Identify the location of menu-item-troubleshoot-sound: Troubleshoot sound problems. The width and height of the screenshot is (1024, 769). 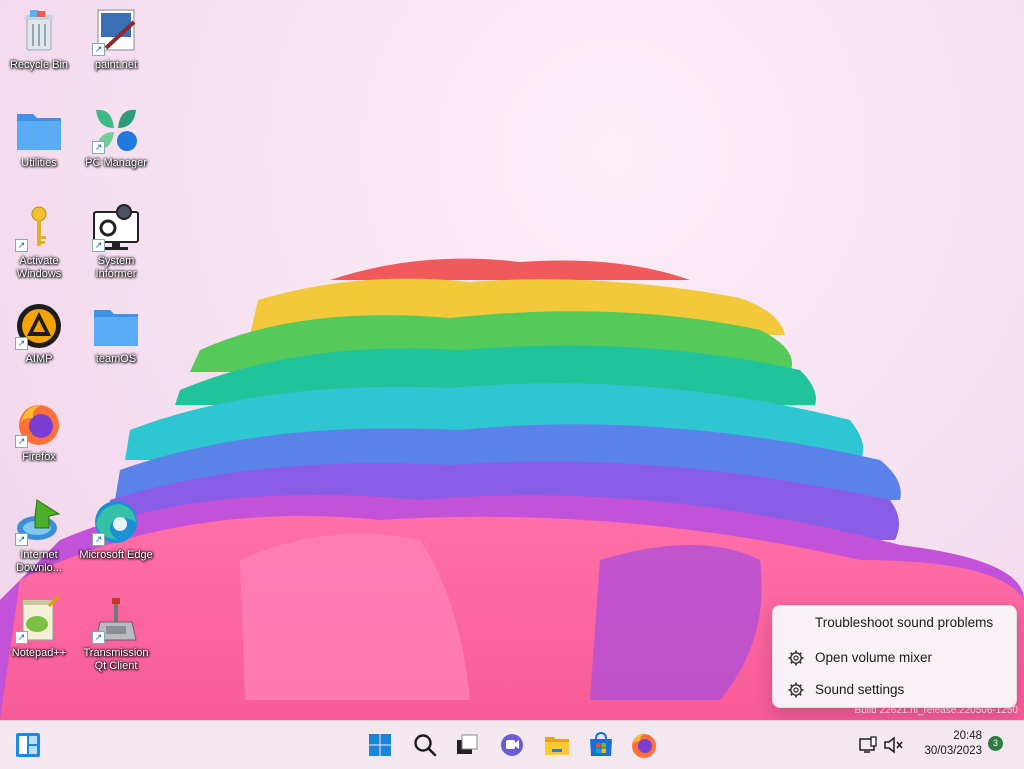
(894, 623).